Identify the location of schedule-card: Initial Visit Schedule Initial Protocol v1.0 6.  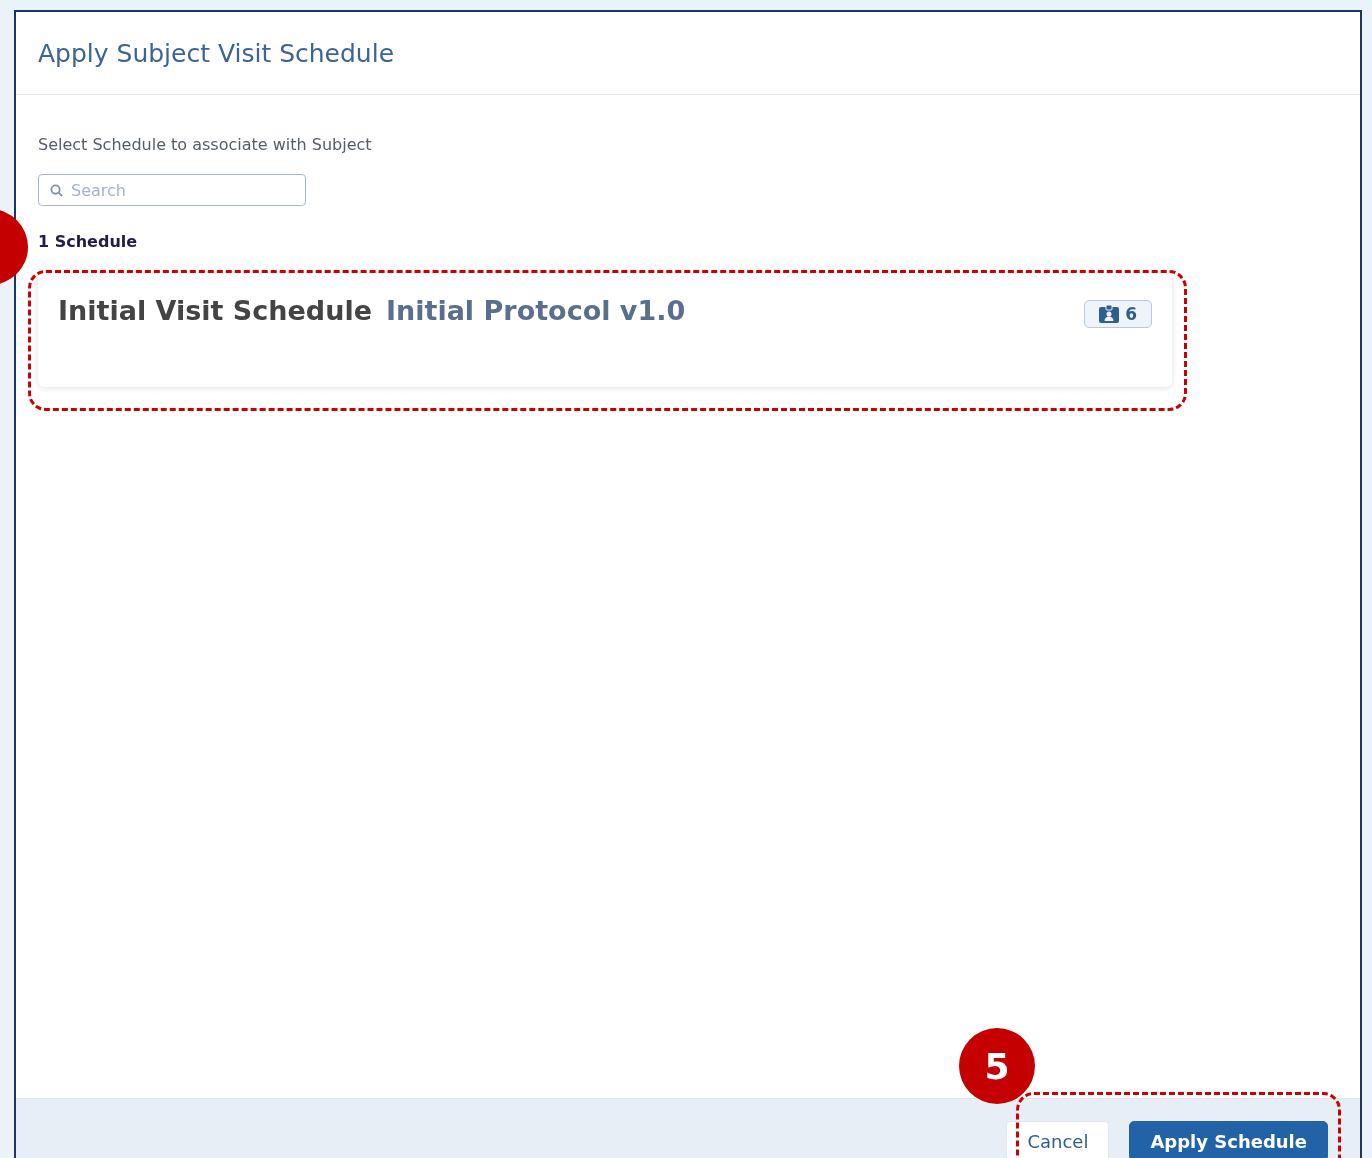
(605, 330).